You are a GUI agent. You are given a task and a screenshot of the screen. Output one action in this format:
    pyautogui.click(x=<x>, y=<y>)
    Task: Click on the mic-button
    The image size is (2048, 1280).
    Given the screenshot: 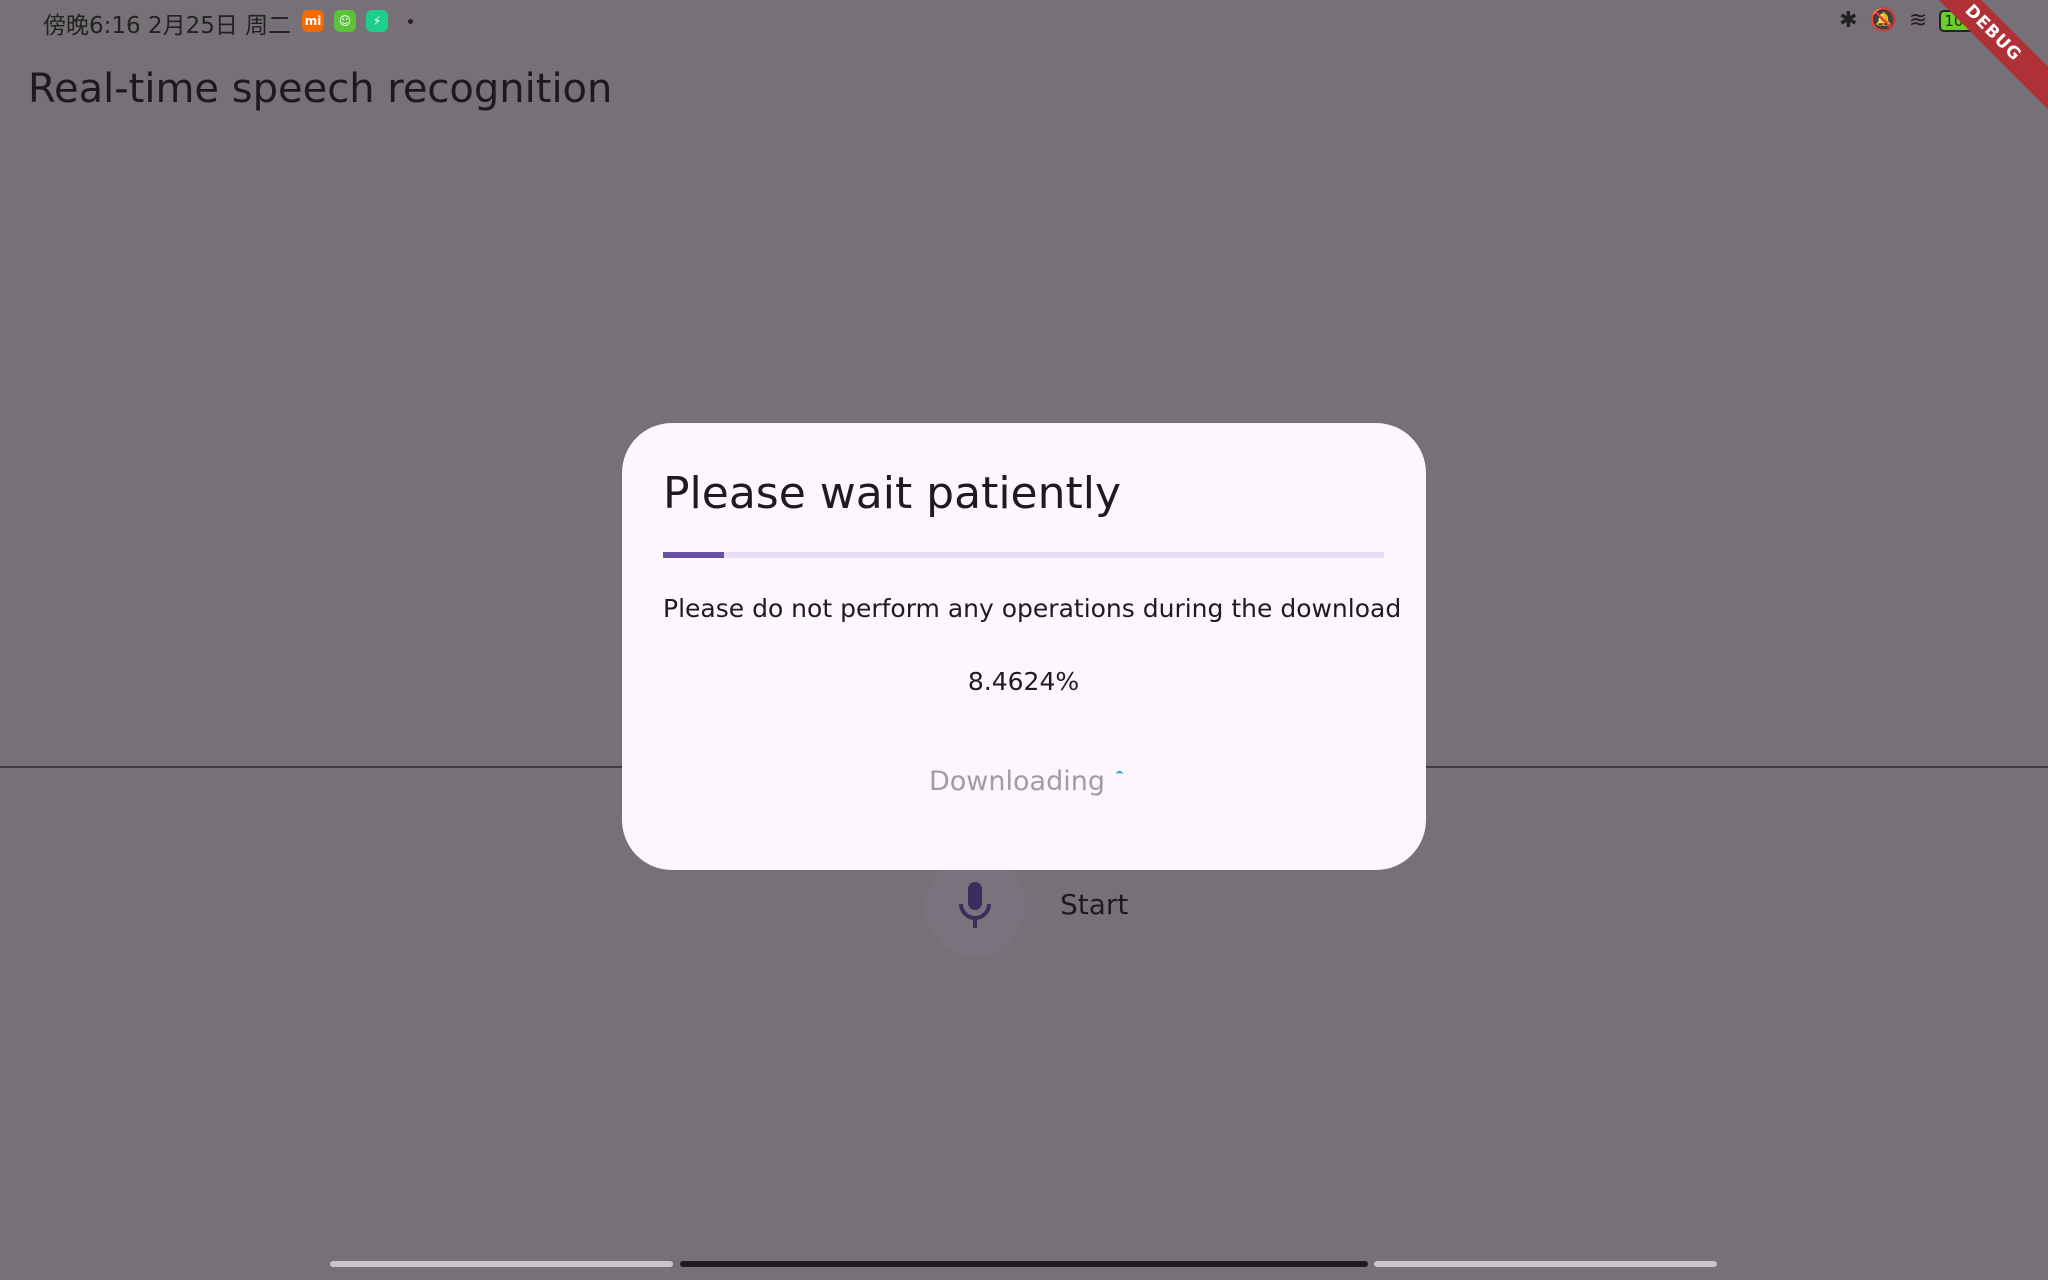 What is the action you would take?
    pyautogui.click(x=975, y=906)
    